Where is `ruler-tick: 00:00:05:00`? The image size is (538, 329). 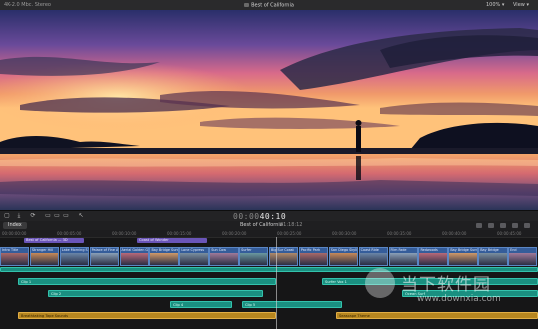
ruler-tick: 00:00:05:00 is located at coordinates (69, 233).